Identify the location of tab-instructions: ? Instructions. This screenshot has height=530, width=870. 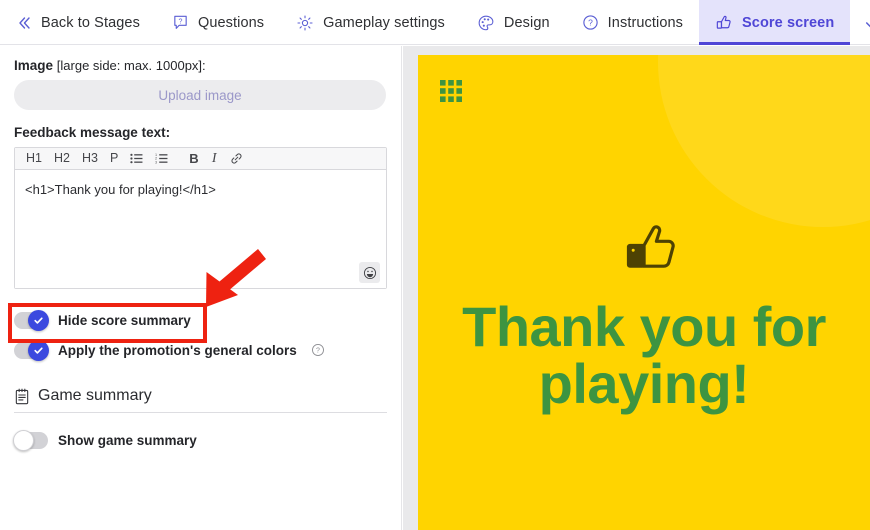
(632, 22).